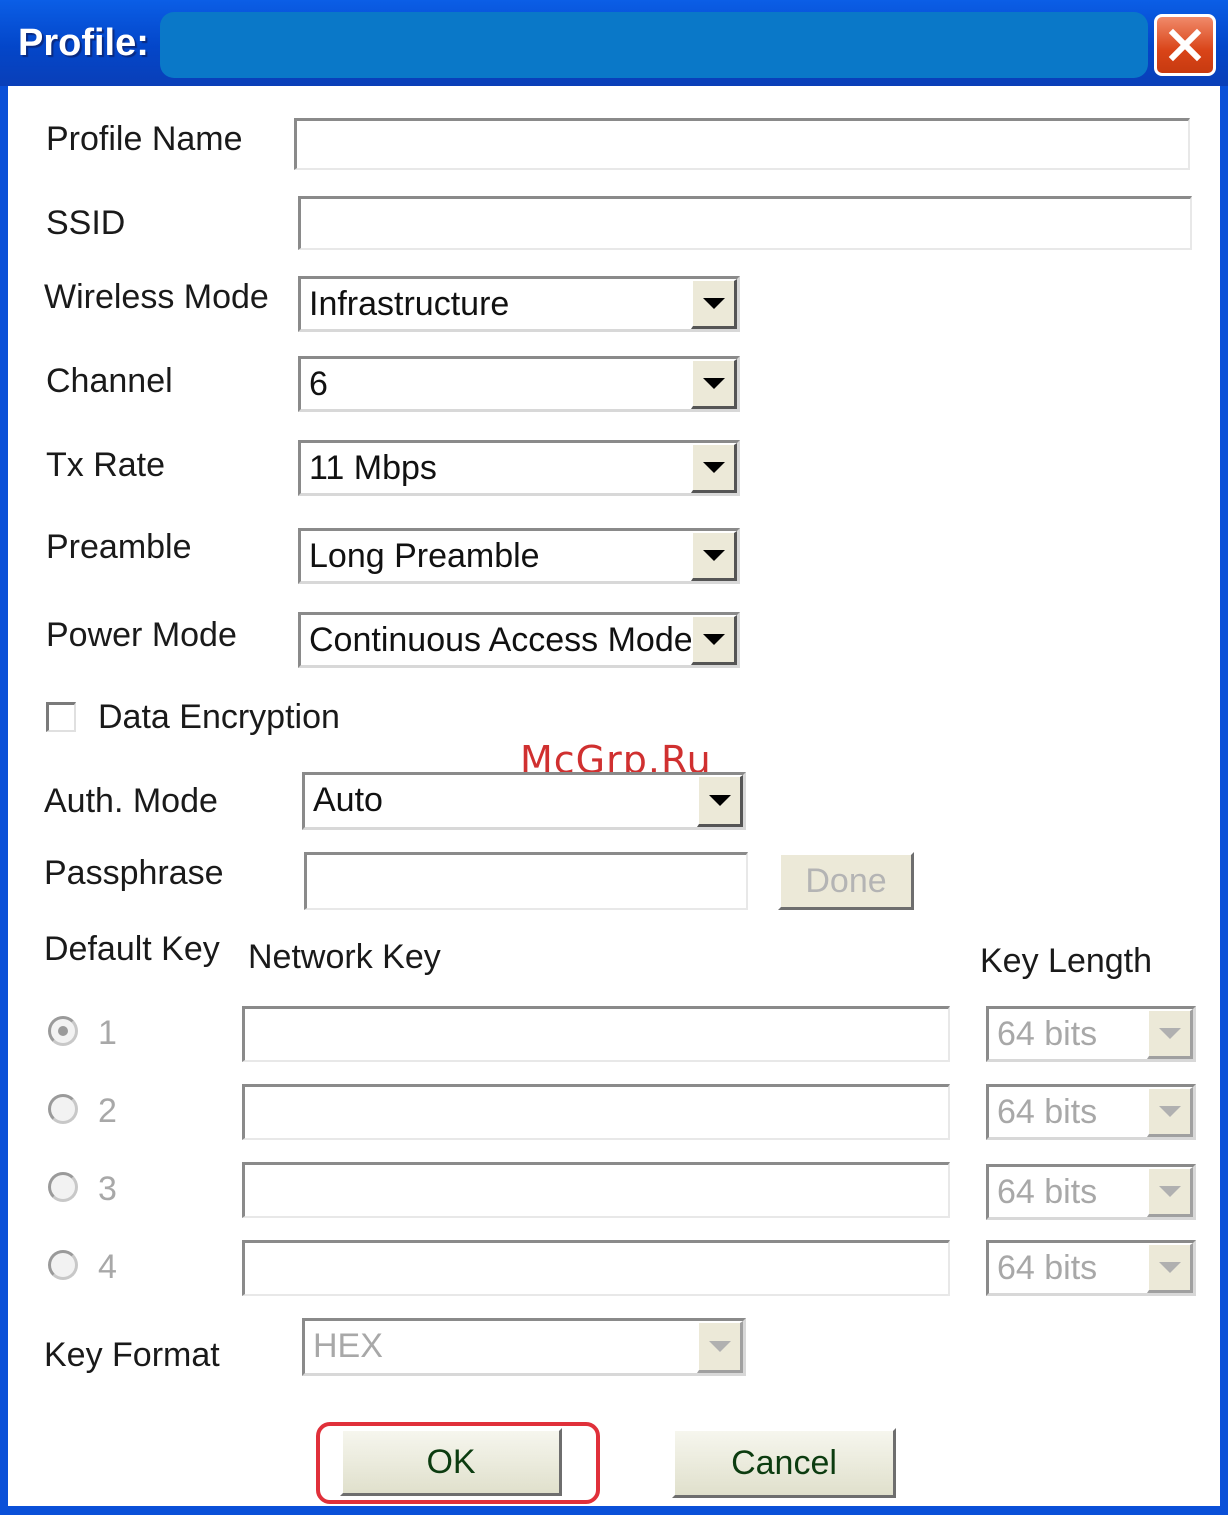 Image resolution: width=1228 pixels, height=1515 pixels. What do you see at coordinates (742, 144) in the screenshot?
I see `profile-name-input` at bounding box center [742, 144].